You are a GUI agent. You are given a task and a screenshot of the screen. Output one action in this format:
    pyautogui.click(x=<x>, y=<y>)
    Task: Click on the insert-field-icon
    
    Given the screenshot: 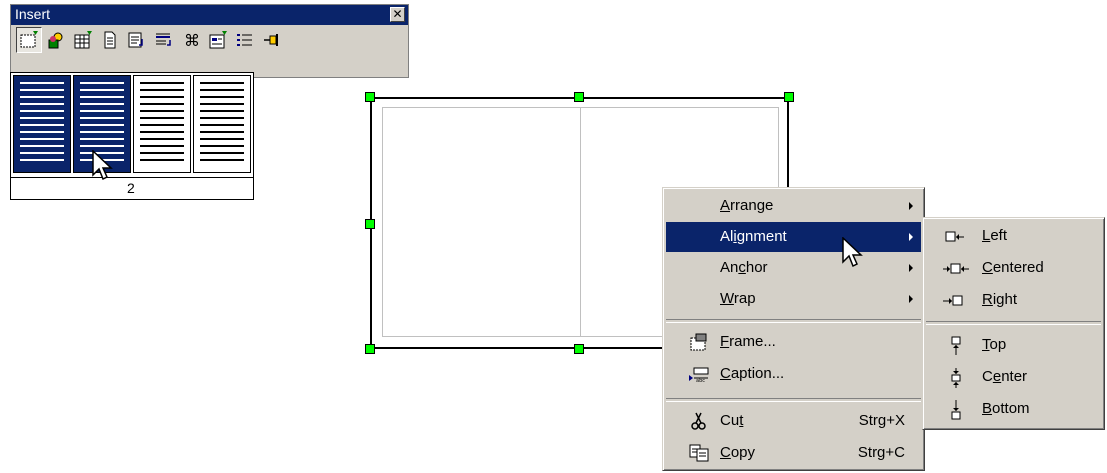 What is the action you would take?
    pyautogui.click(x=137, y=40)
    